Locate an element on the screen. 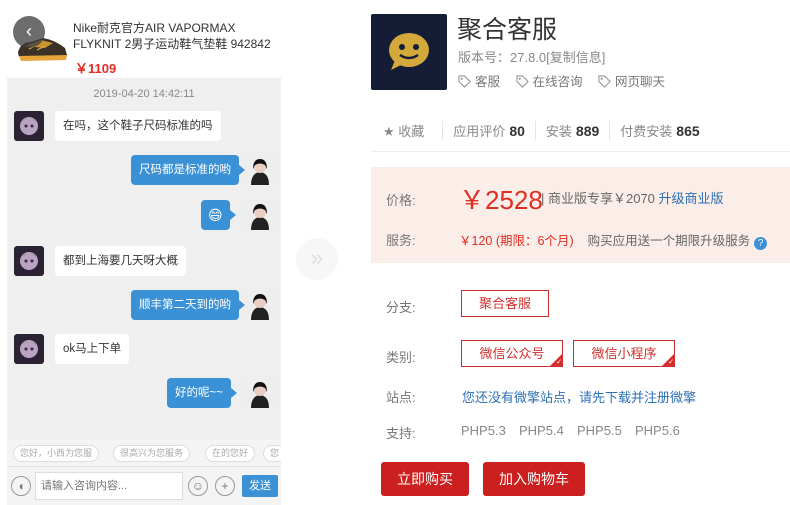 This screenshot has height=505, width=790. quick-reply-chip: 您 is located at coordinates (272, 453).